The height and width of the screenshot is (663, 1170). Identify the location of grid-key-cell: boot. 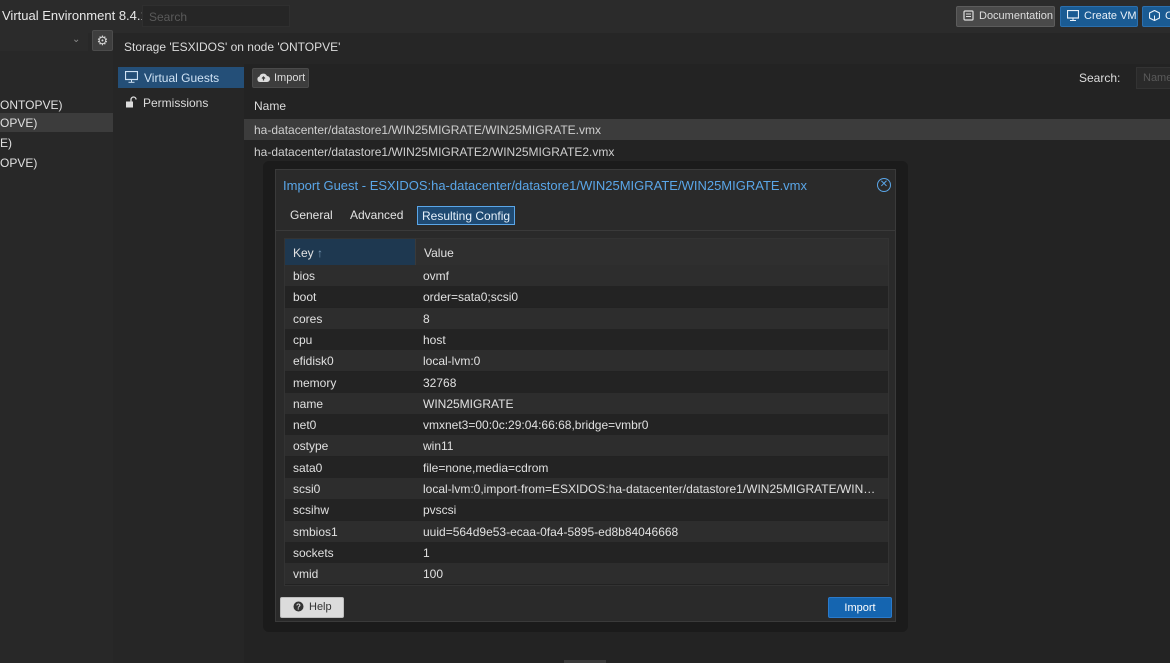
(305, 297).